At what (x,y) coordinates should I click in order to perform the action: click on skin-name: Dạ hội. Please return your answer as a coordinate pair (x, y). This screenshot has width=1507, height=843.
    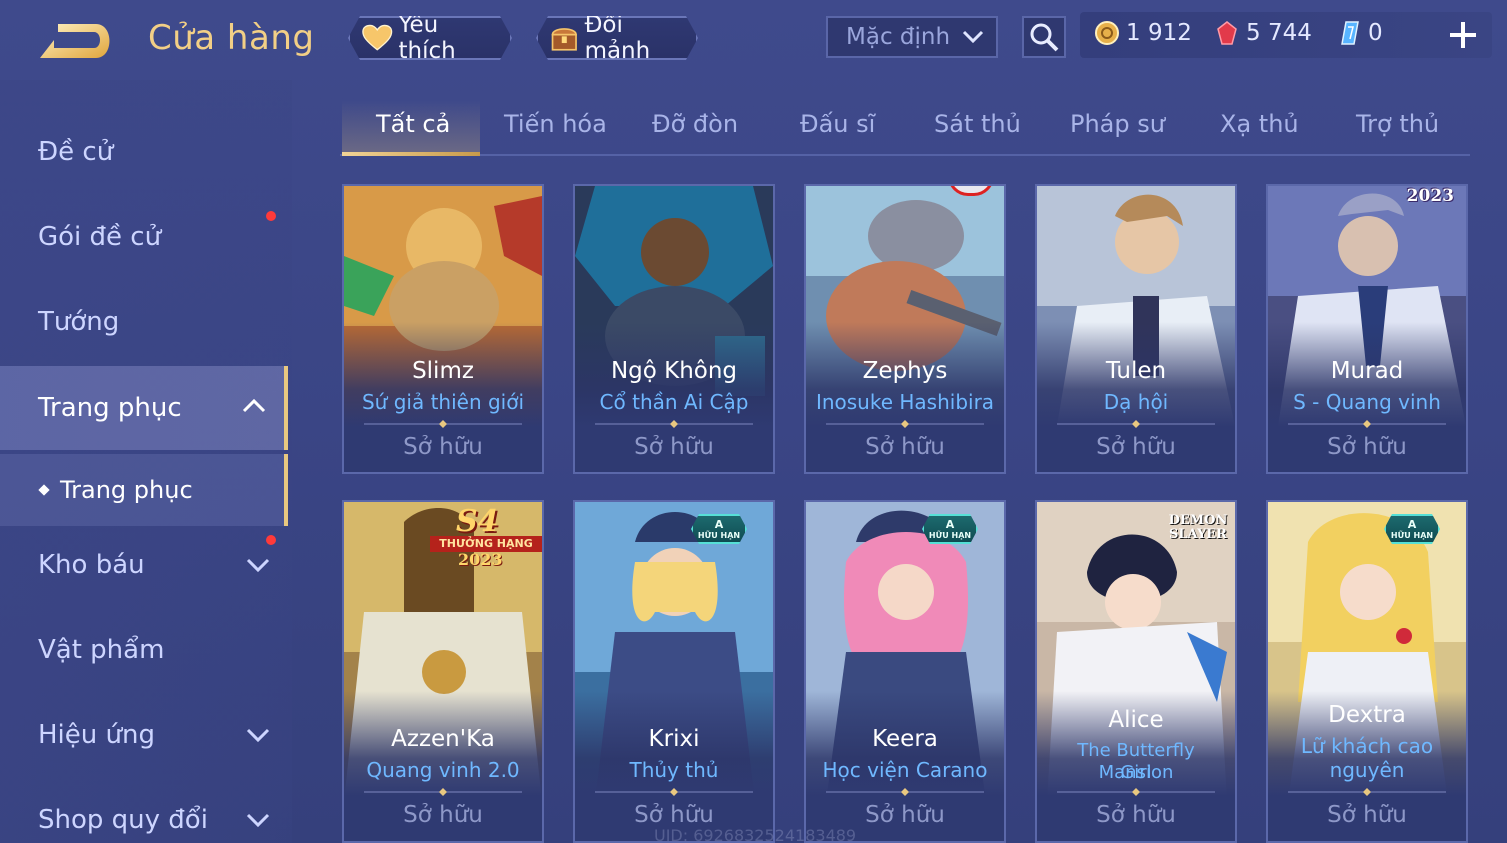
    Looking at the image, I should click on (1136, 402).